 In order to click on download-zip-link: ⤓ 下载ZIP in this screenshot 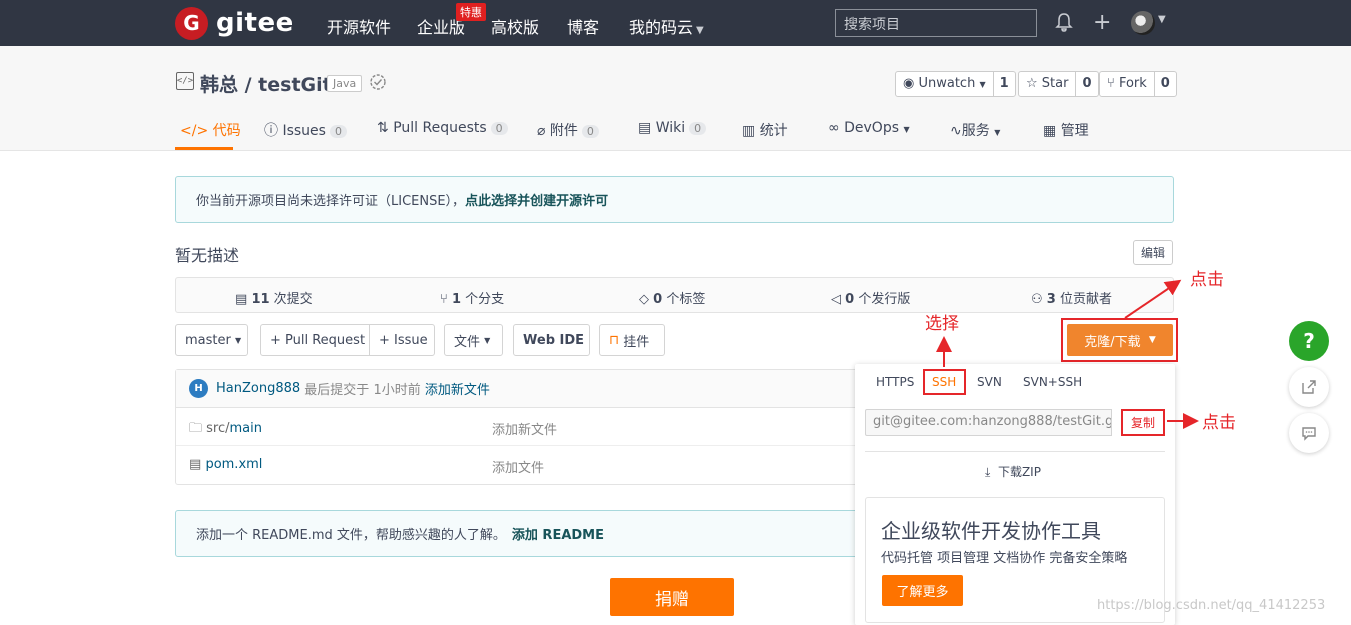, I will do `click(1013, 471)`.